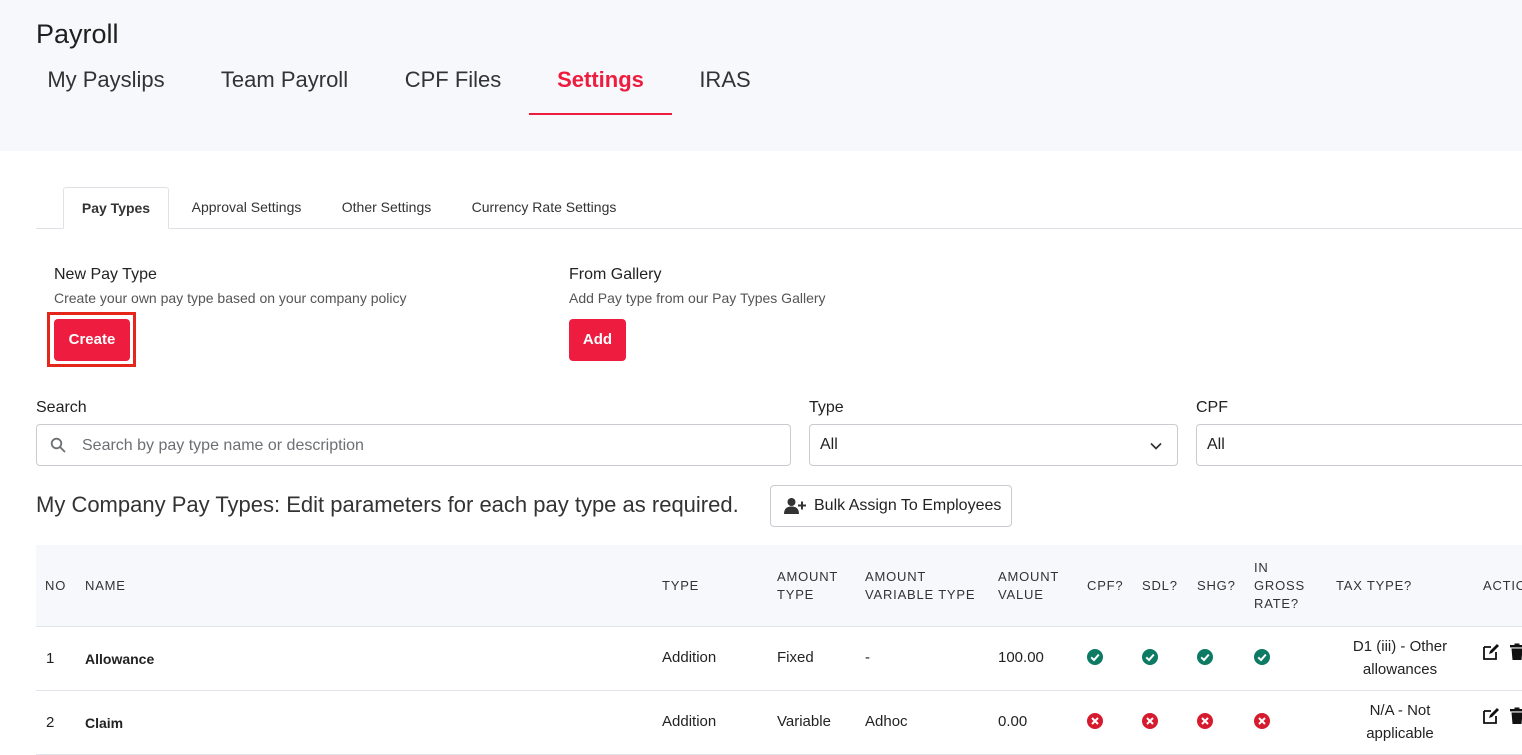 Image resolution: width=1522 pixels, height=755 pixels. Describe the element at coordinates (681, 585) in the screenshot. I see `th-type: TYPE` at that location.